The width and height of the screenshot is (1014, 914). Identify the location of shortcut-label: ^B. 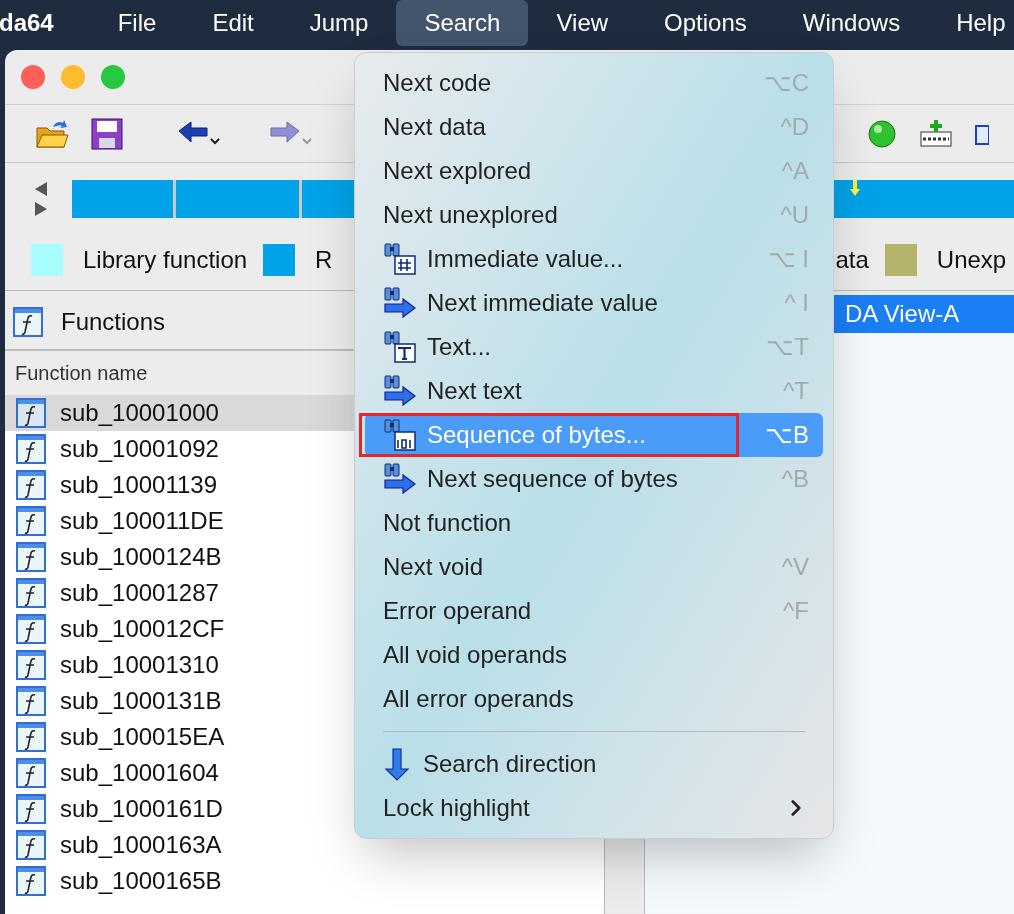
(795, 479).